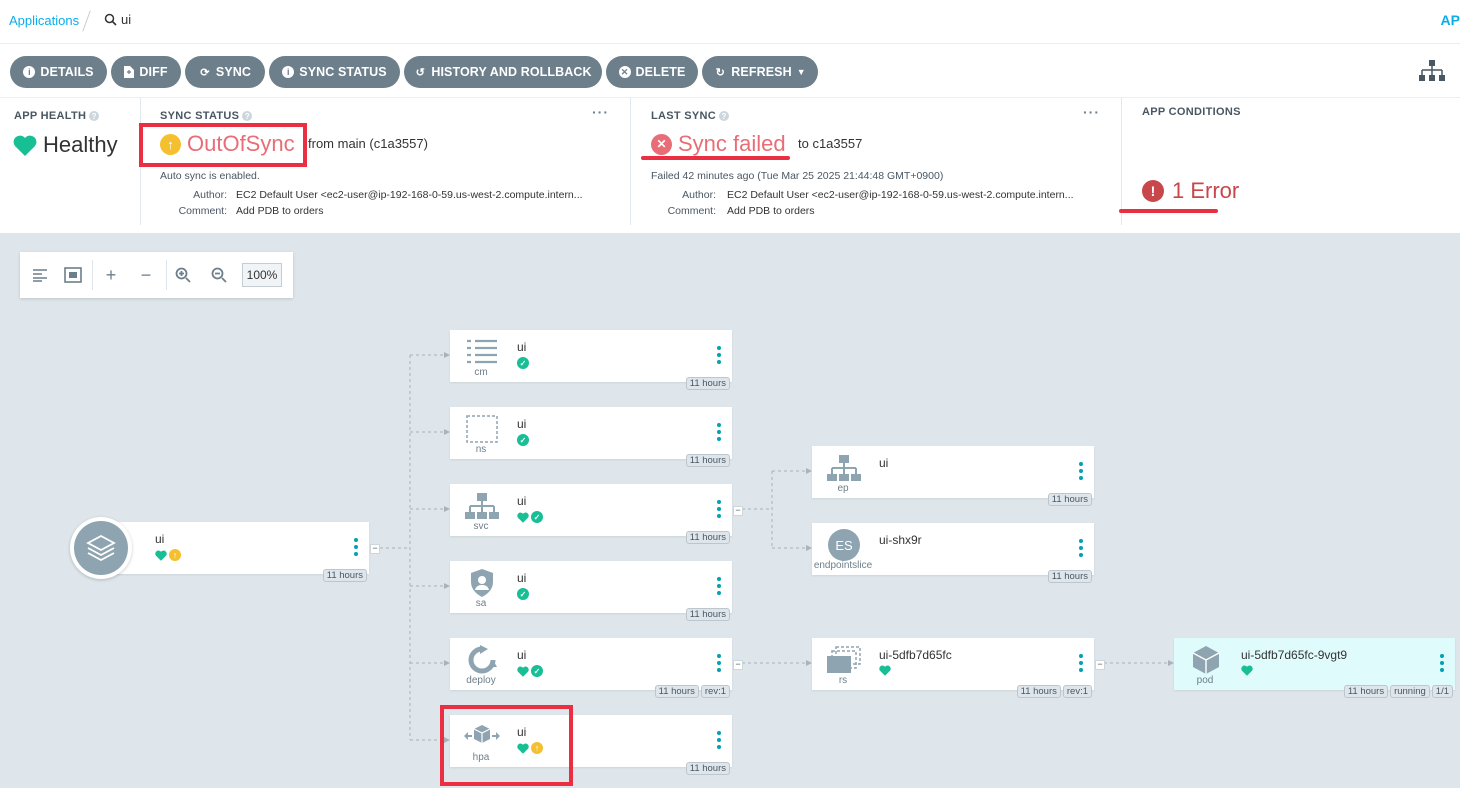  Describe the element at coordinates (591, 437) in the screenshot. I see `namespace-node: ns ui ✓ 11 hours` at that location.